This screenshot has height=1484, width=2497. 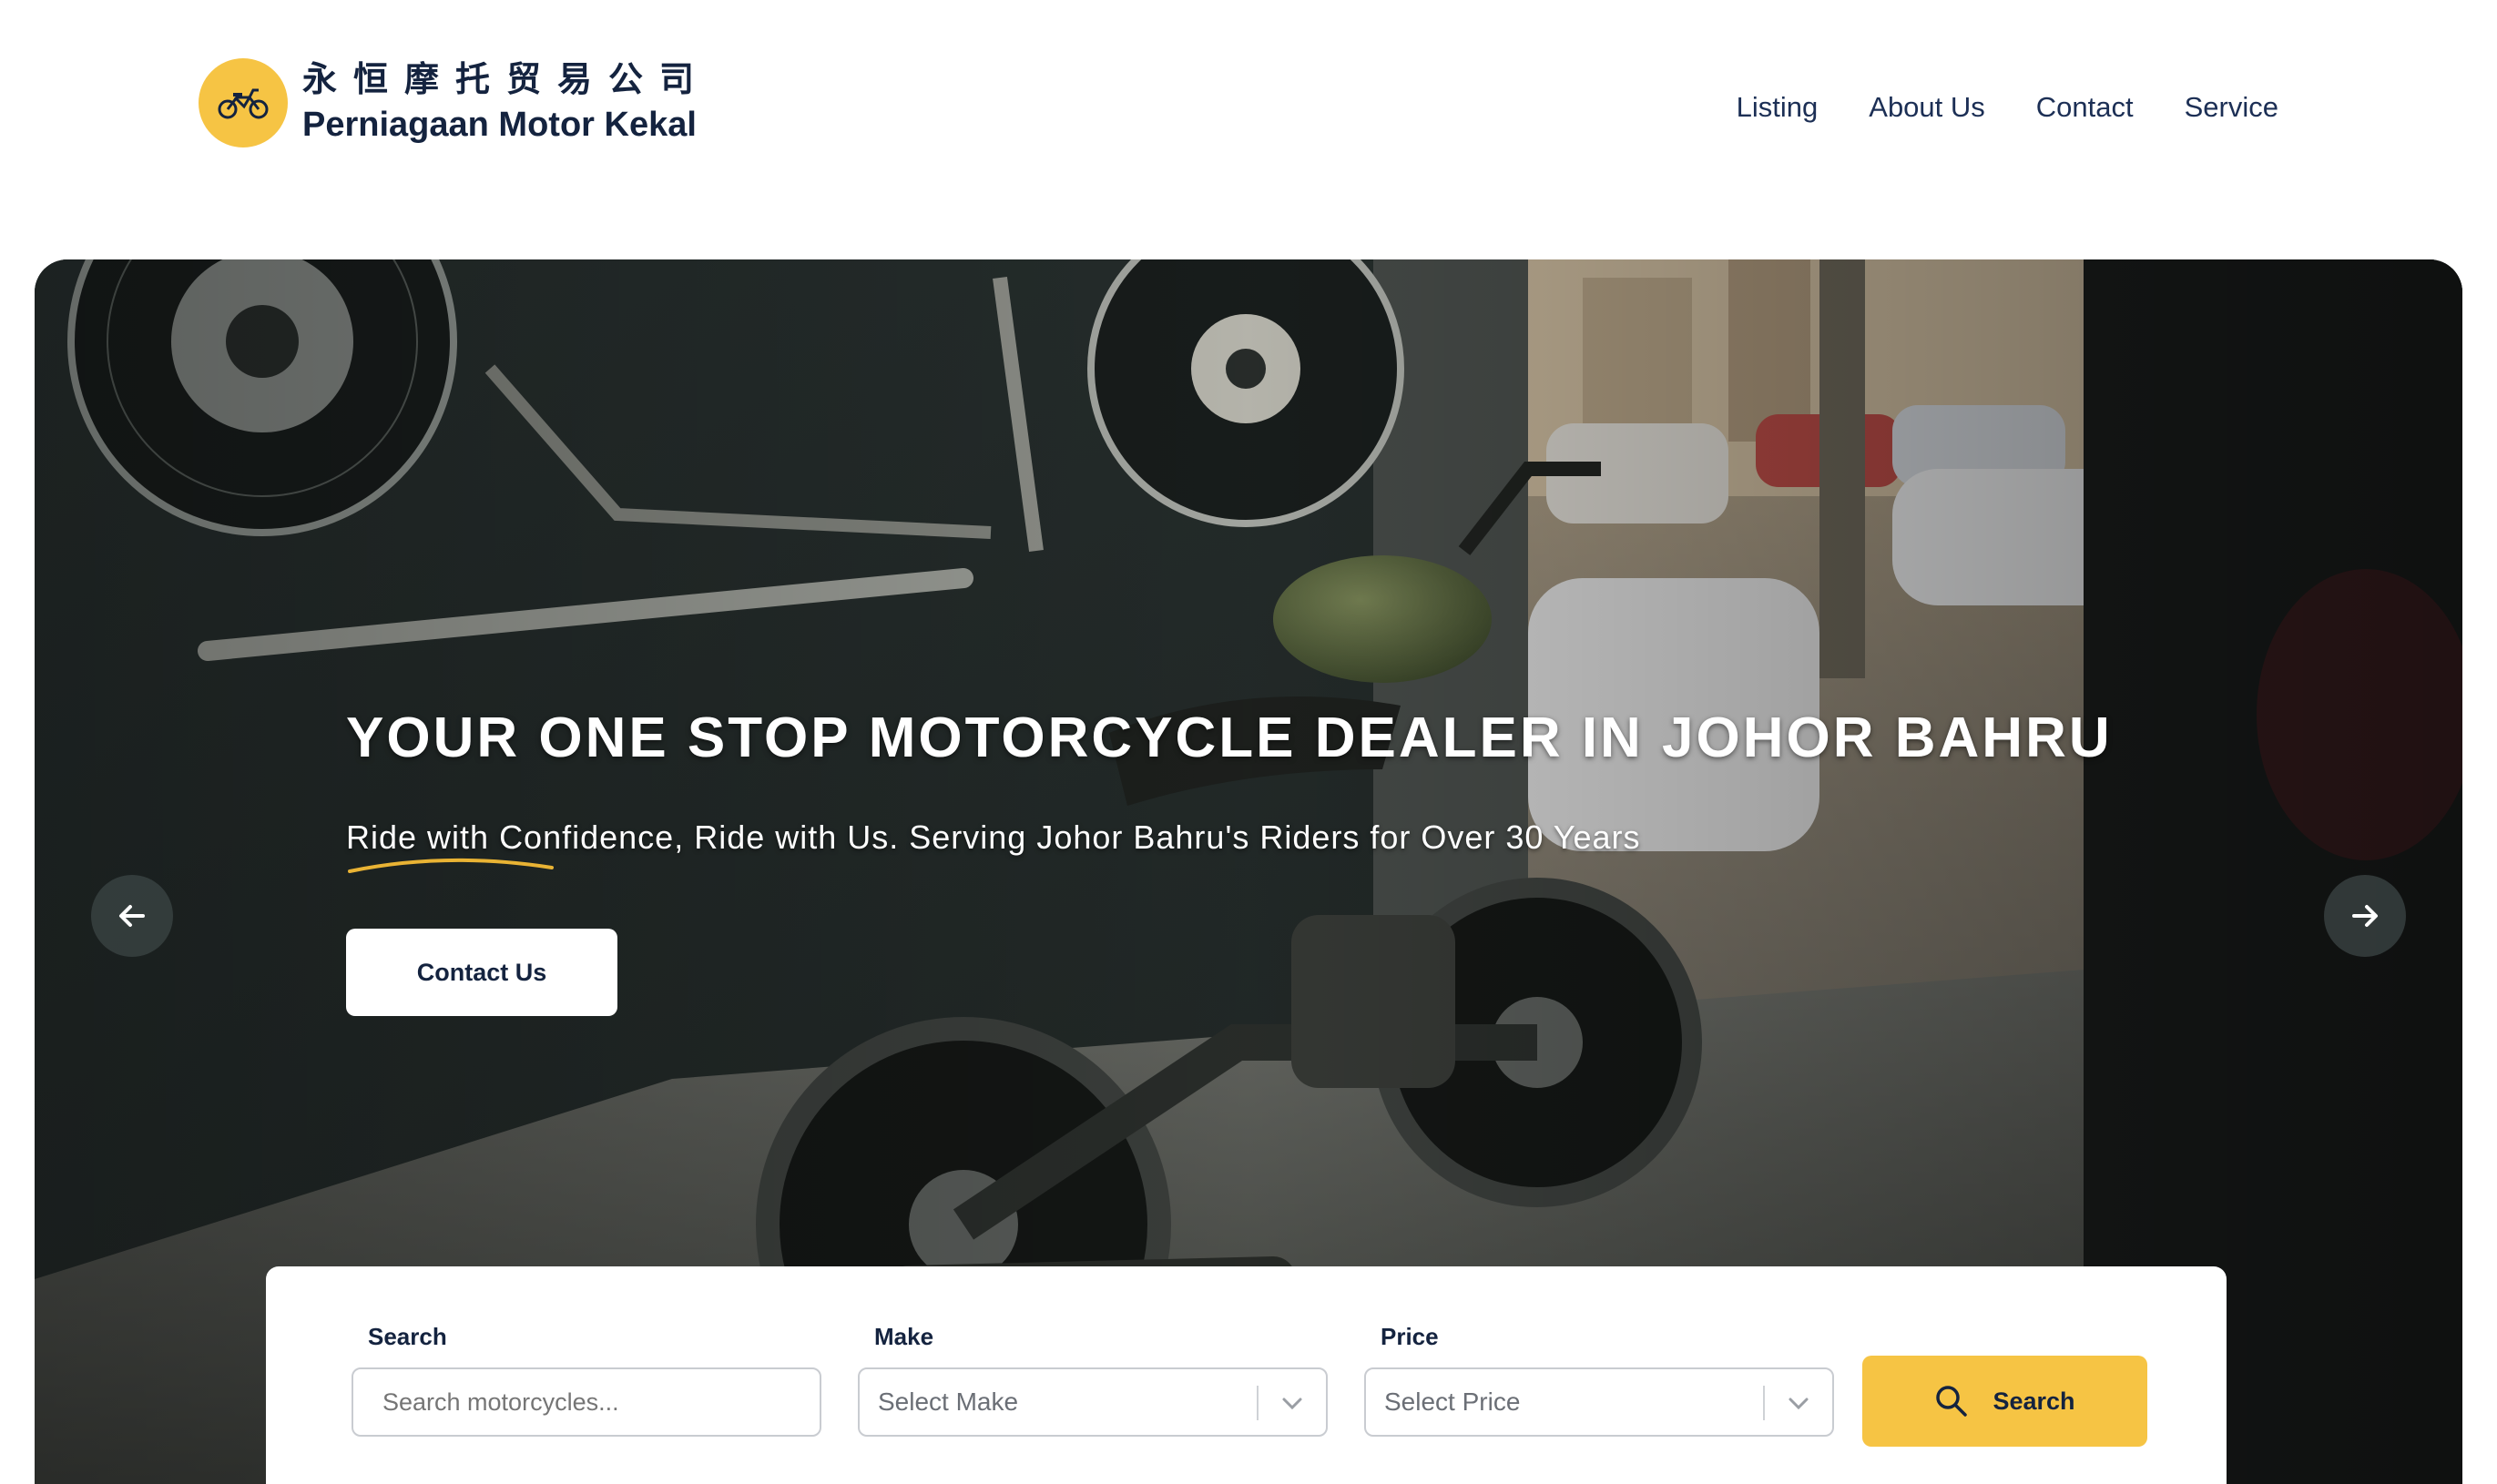 What do you see at coordinates (244, 102) in the screenshot?
I see `motorcycle-logo-icon` at bounding box center [244, 102].